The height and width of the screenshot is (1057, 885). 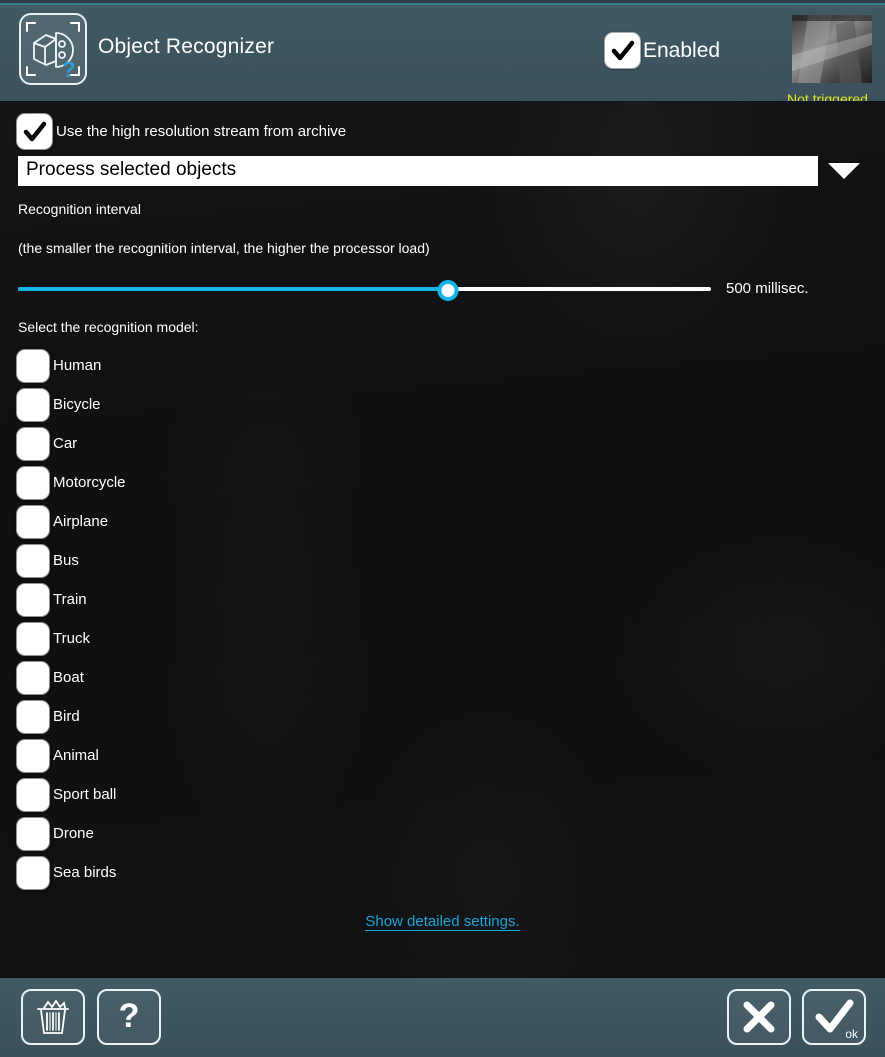 I want to click on process-mode-value: Process selected objects, so click(x=131, y=169).